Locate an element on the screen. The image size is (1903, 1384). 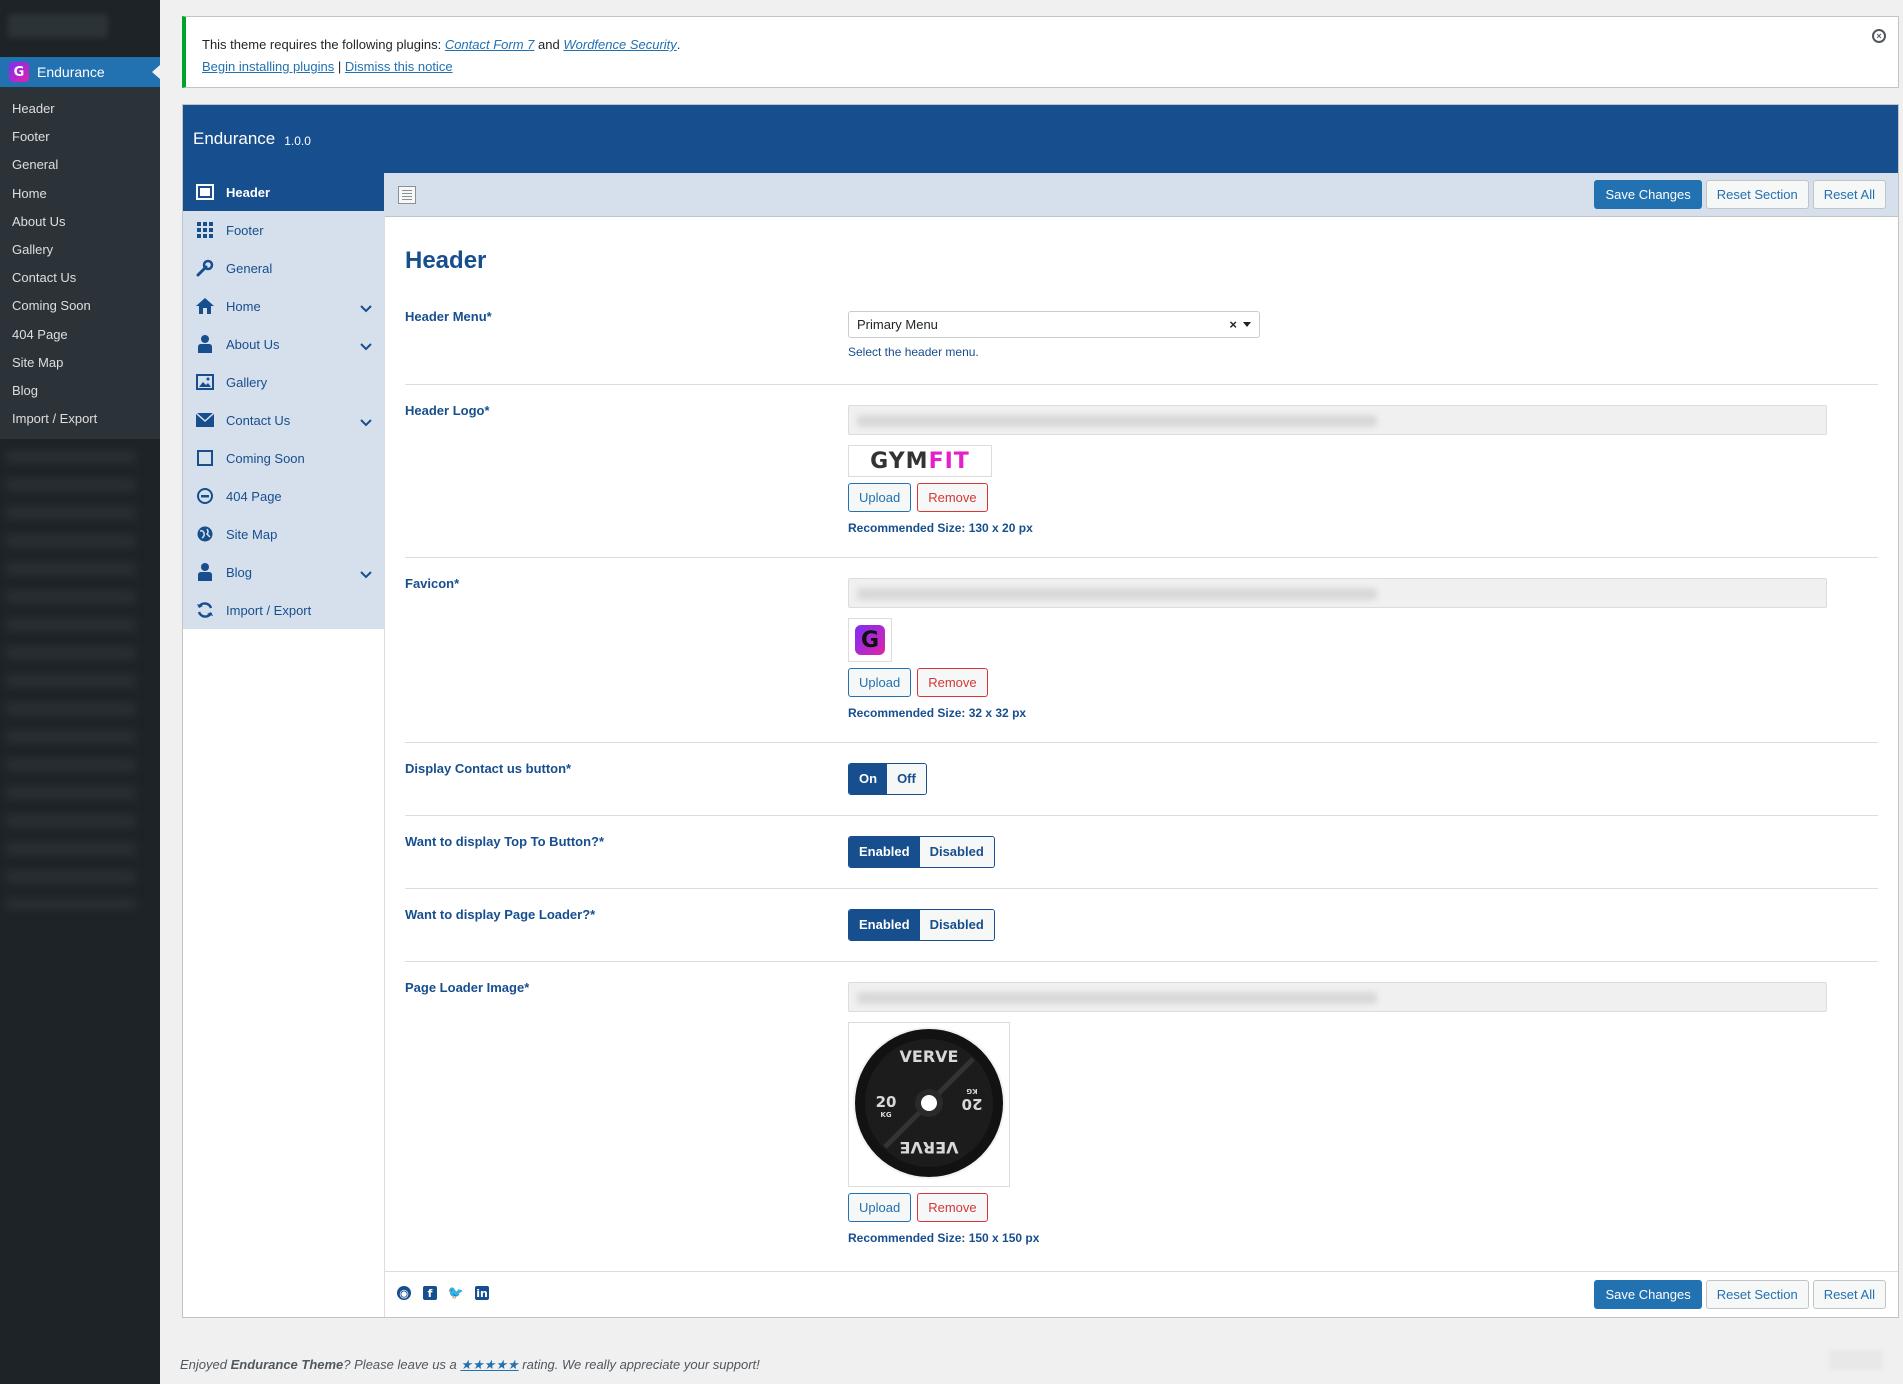
refresh-icon is located at coordinates (205, 610).